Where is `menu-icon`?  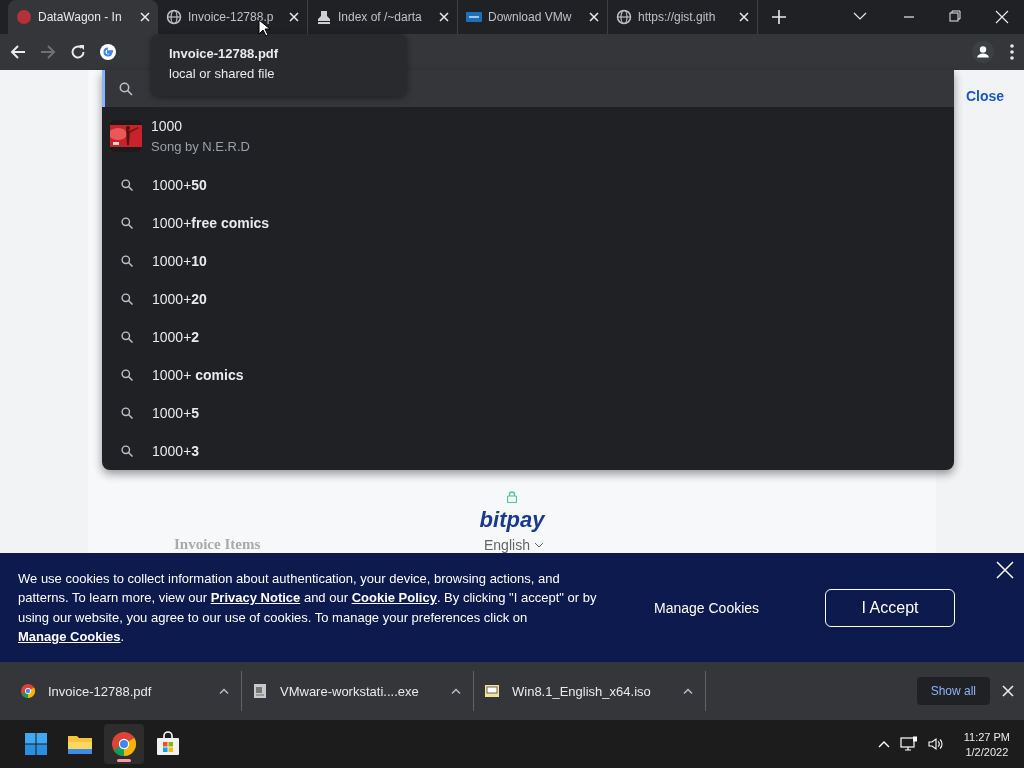 menu-icon is located at coordinates (1012, 52).